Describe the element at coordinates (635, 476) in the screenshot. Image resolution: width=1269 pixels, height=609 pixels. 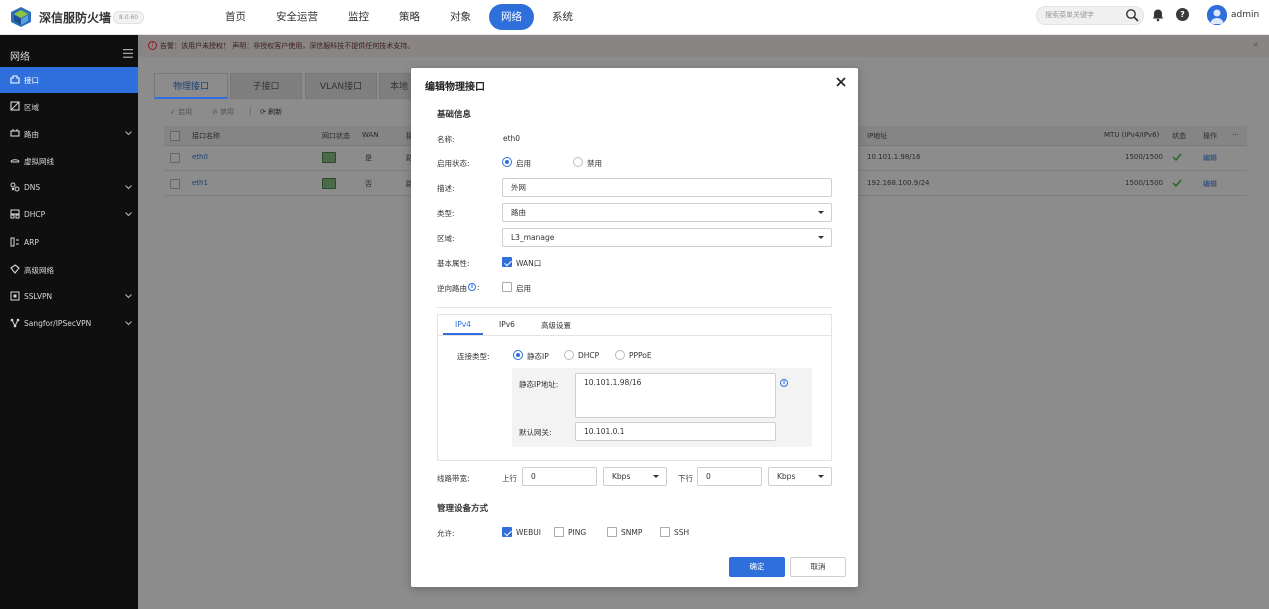
I see `upload-unit-select: Kbps` at that location.